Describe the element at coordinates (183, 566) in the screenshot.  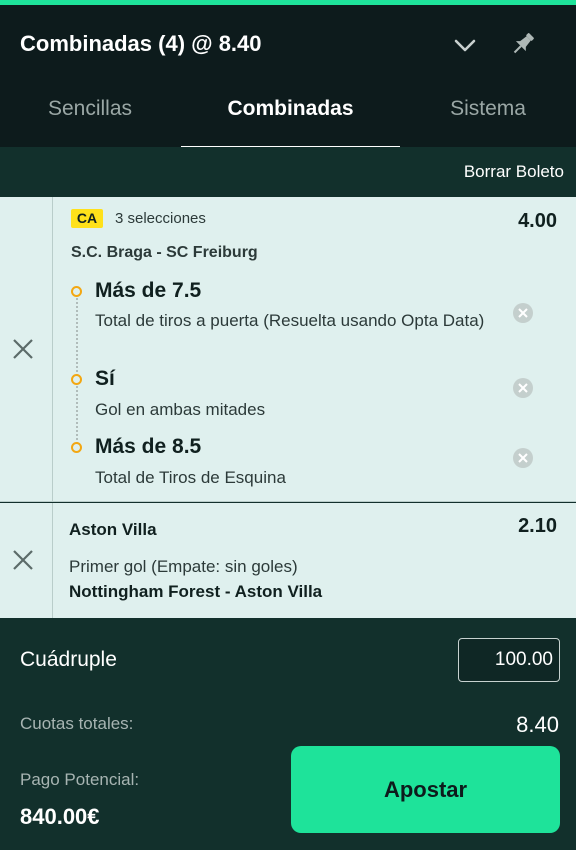
I see `selection-market: Primer gol (Empate: sin goles)` at that location.